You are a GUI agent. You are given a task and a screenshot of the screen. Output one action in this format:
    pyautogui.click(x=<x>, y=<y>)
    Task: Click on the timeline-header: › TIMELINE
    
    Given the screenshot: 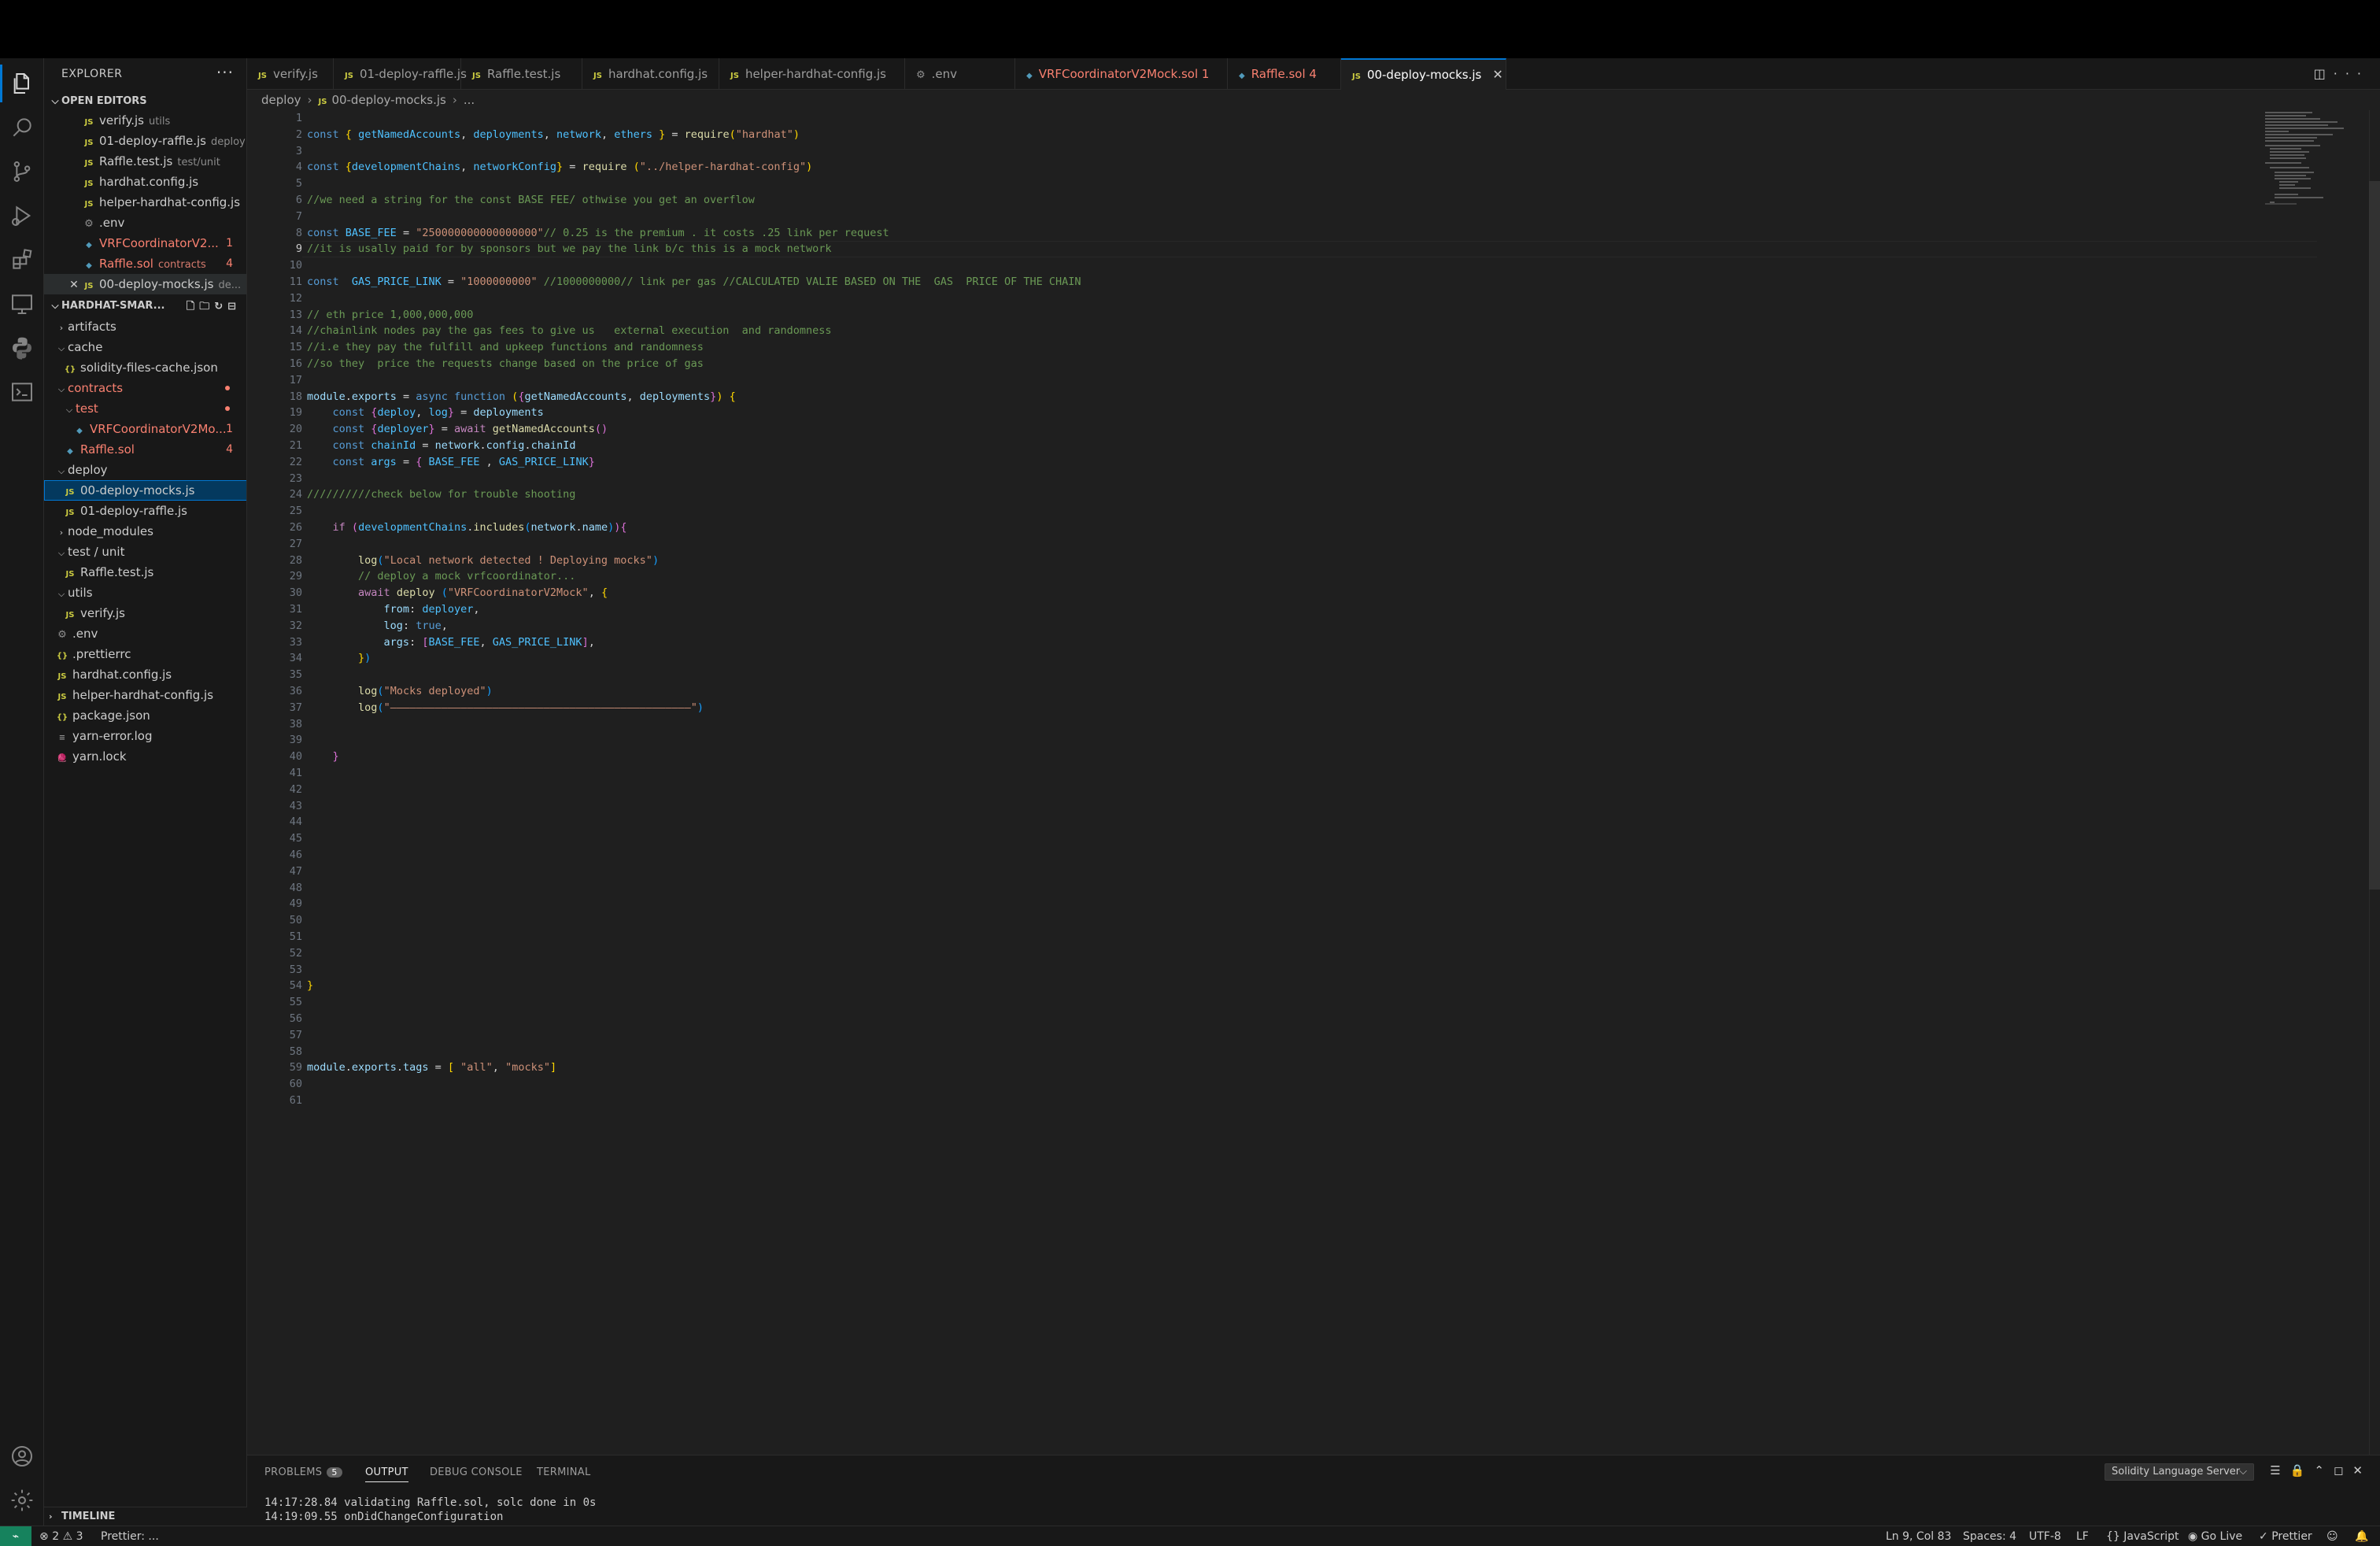 What is the action you would take?
    pyautogui.click(x=145, y=1516)
    